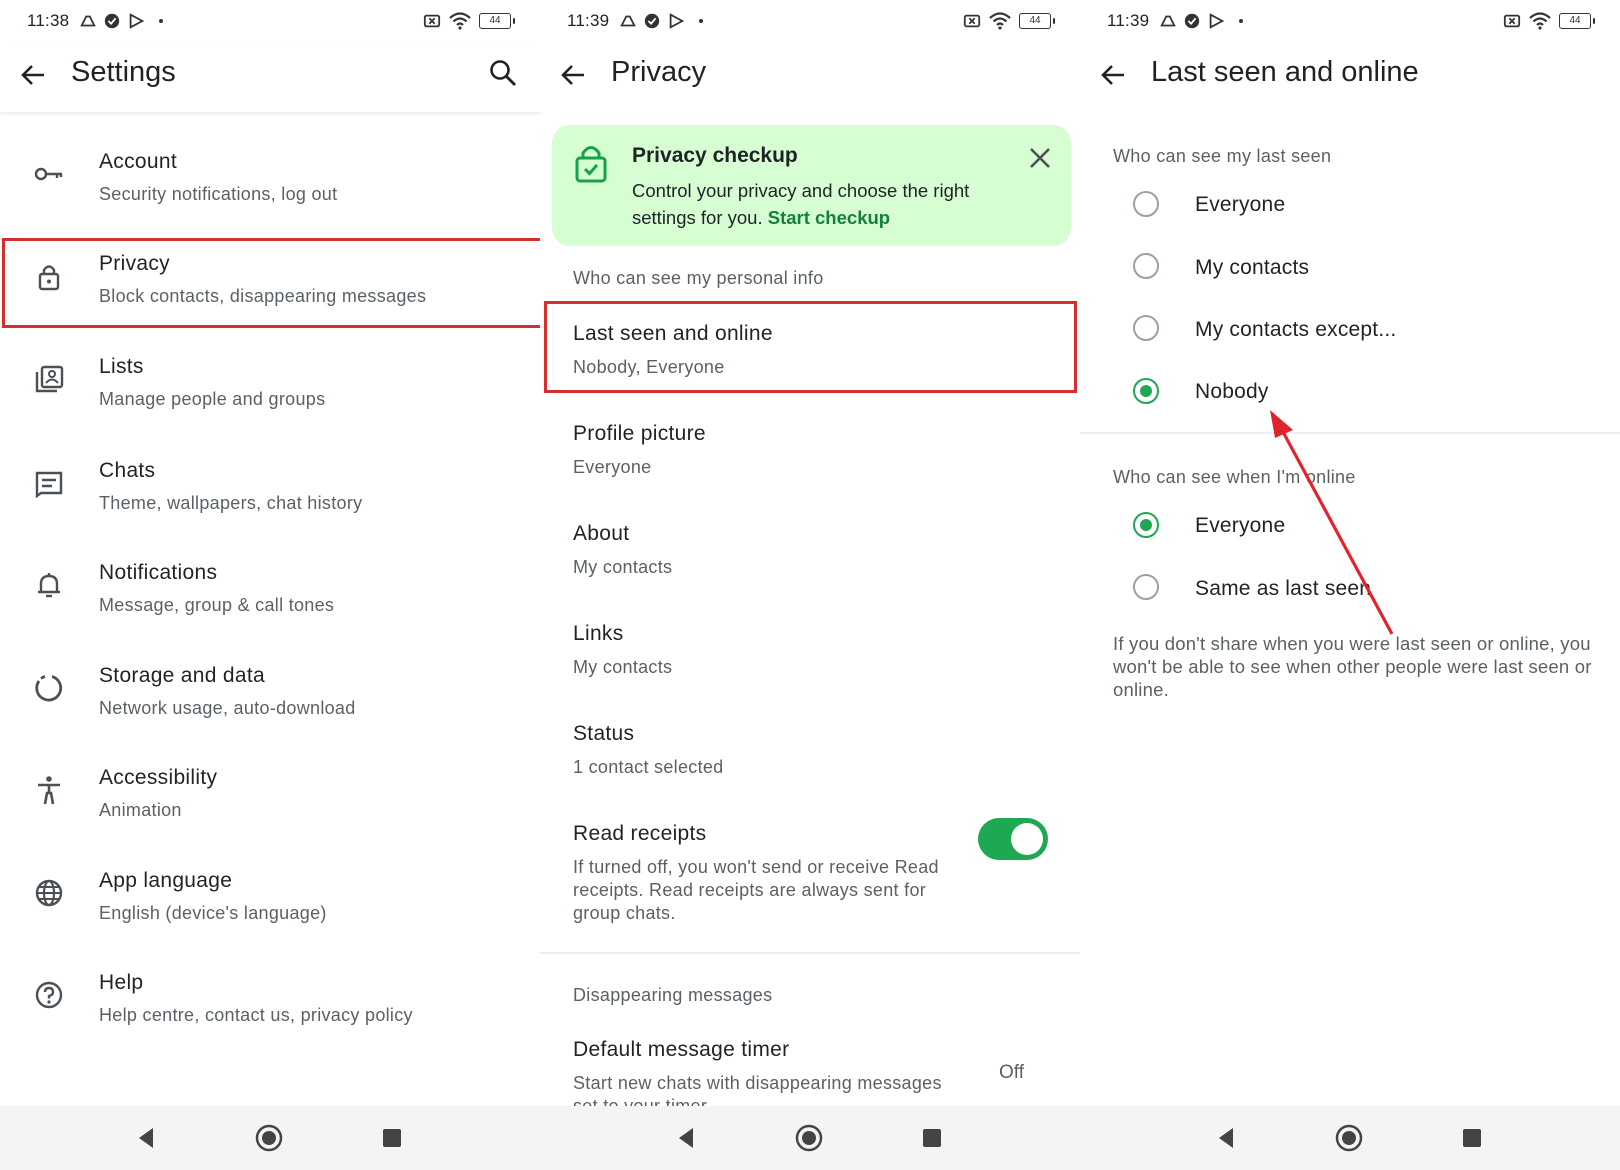 Image resolution: width=1620 pixels, height=1170 pixels. I want to click on key-icon, so click(48, 174).